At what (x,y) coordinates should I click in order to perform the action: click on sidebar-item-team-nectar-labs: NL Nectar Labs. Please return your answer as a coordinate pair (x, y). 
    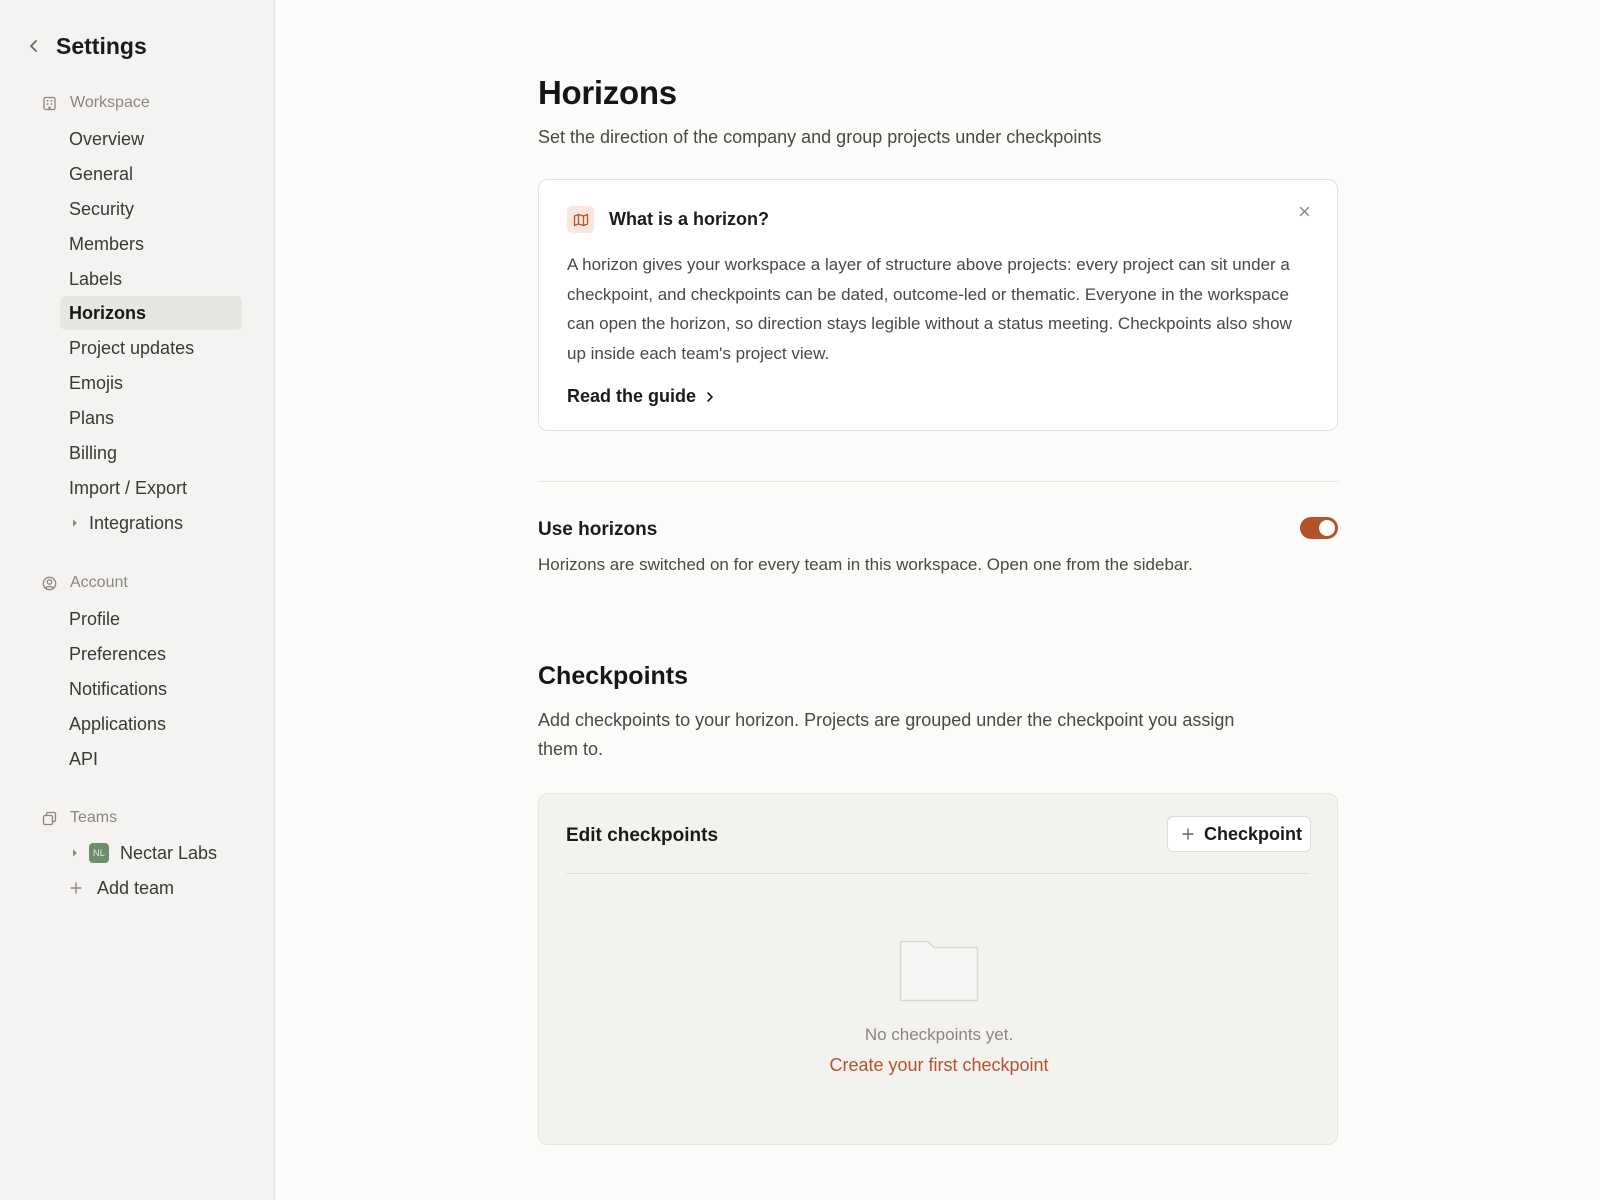
    Looking at the image, I should click on (151, 853).